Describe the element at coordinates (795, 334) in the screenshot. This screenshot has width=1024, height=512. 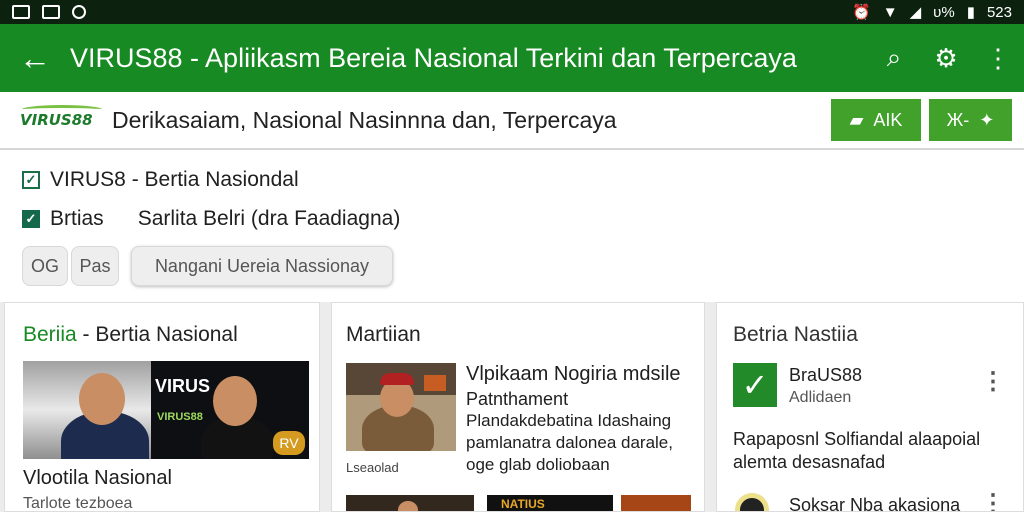
I see `card-right-title: Betria Nastiia` at that location.